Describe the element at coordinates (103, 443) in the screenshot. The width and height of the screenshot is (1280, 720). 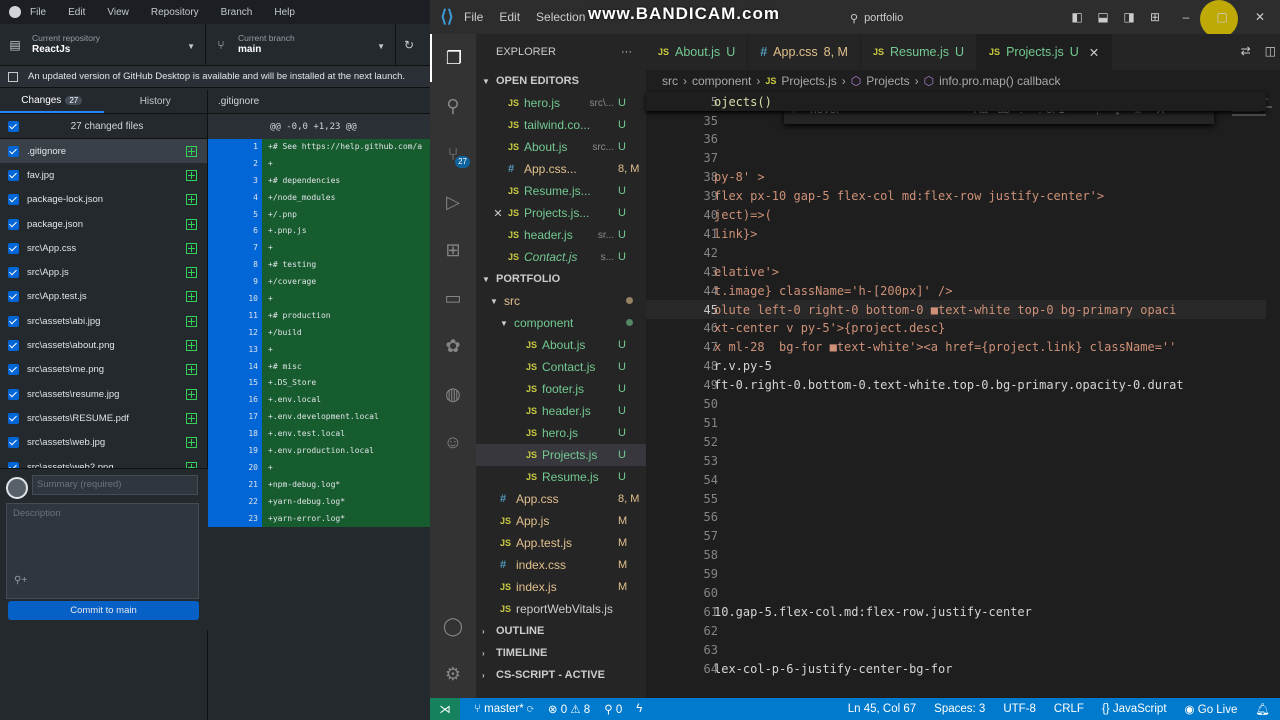
I see `changed-file-row: src\assets\web.jpg` at that location.